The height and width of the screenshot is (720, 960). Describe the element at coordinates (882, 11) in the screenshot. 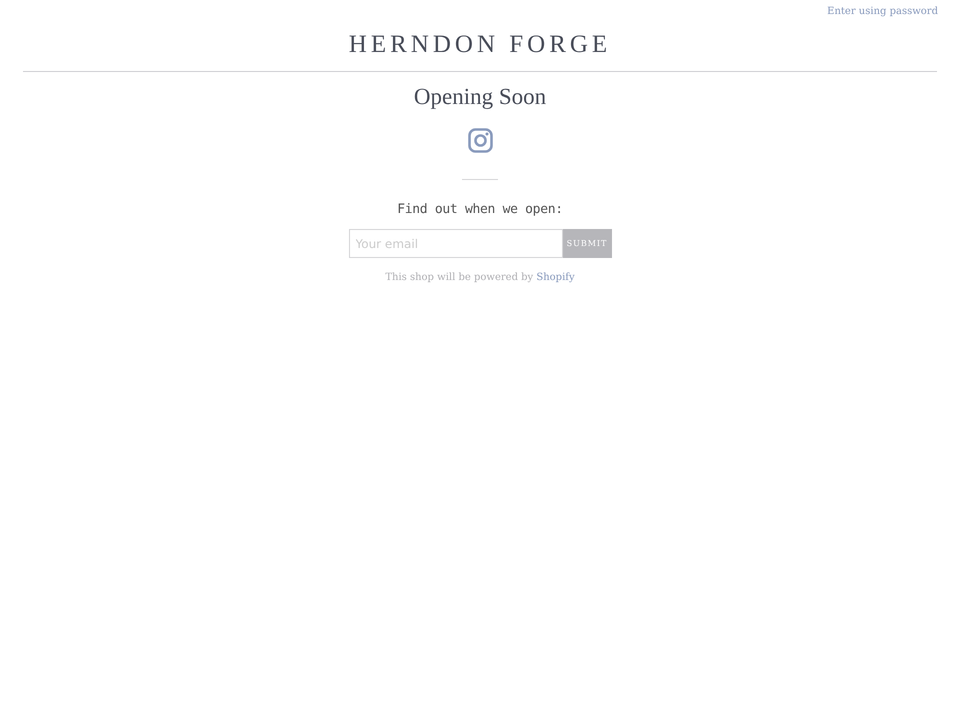

I see `password-link: Enter using password` at that location.